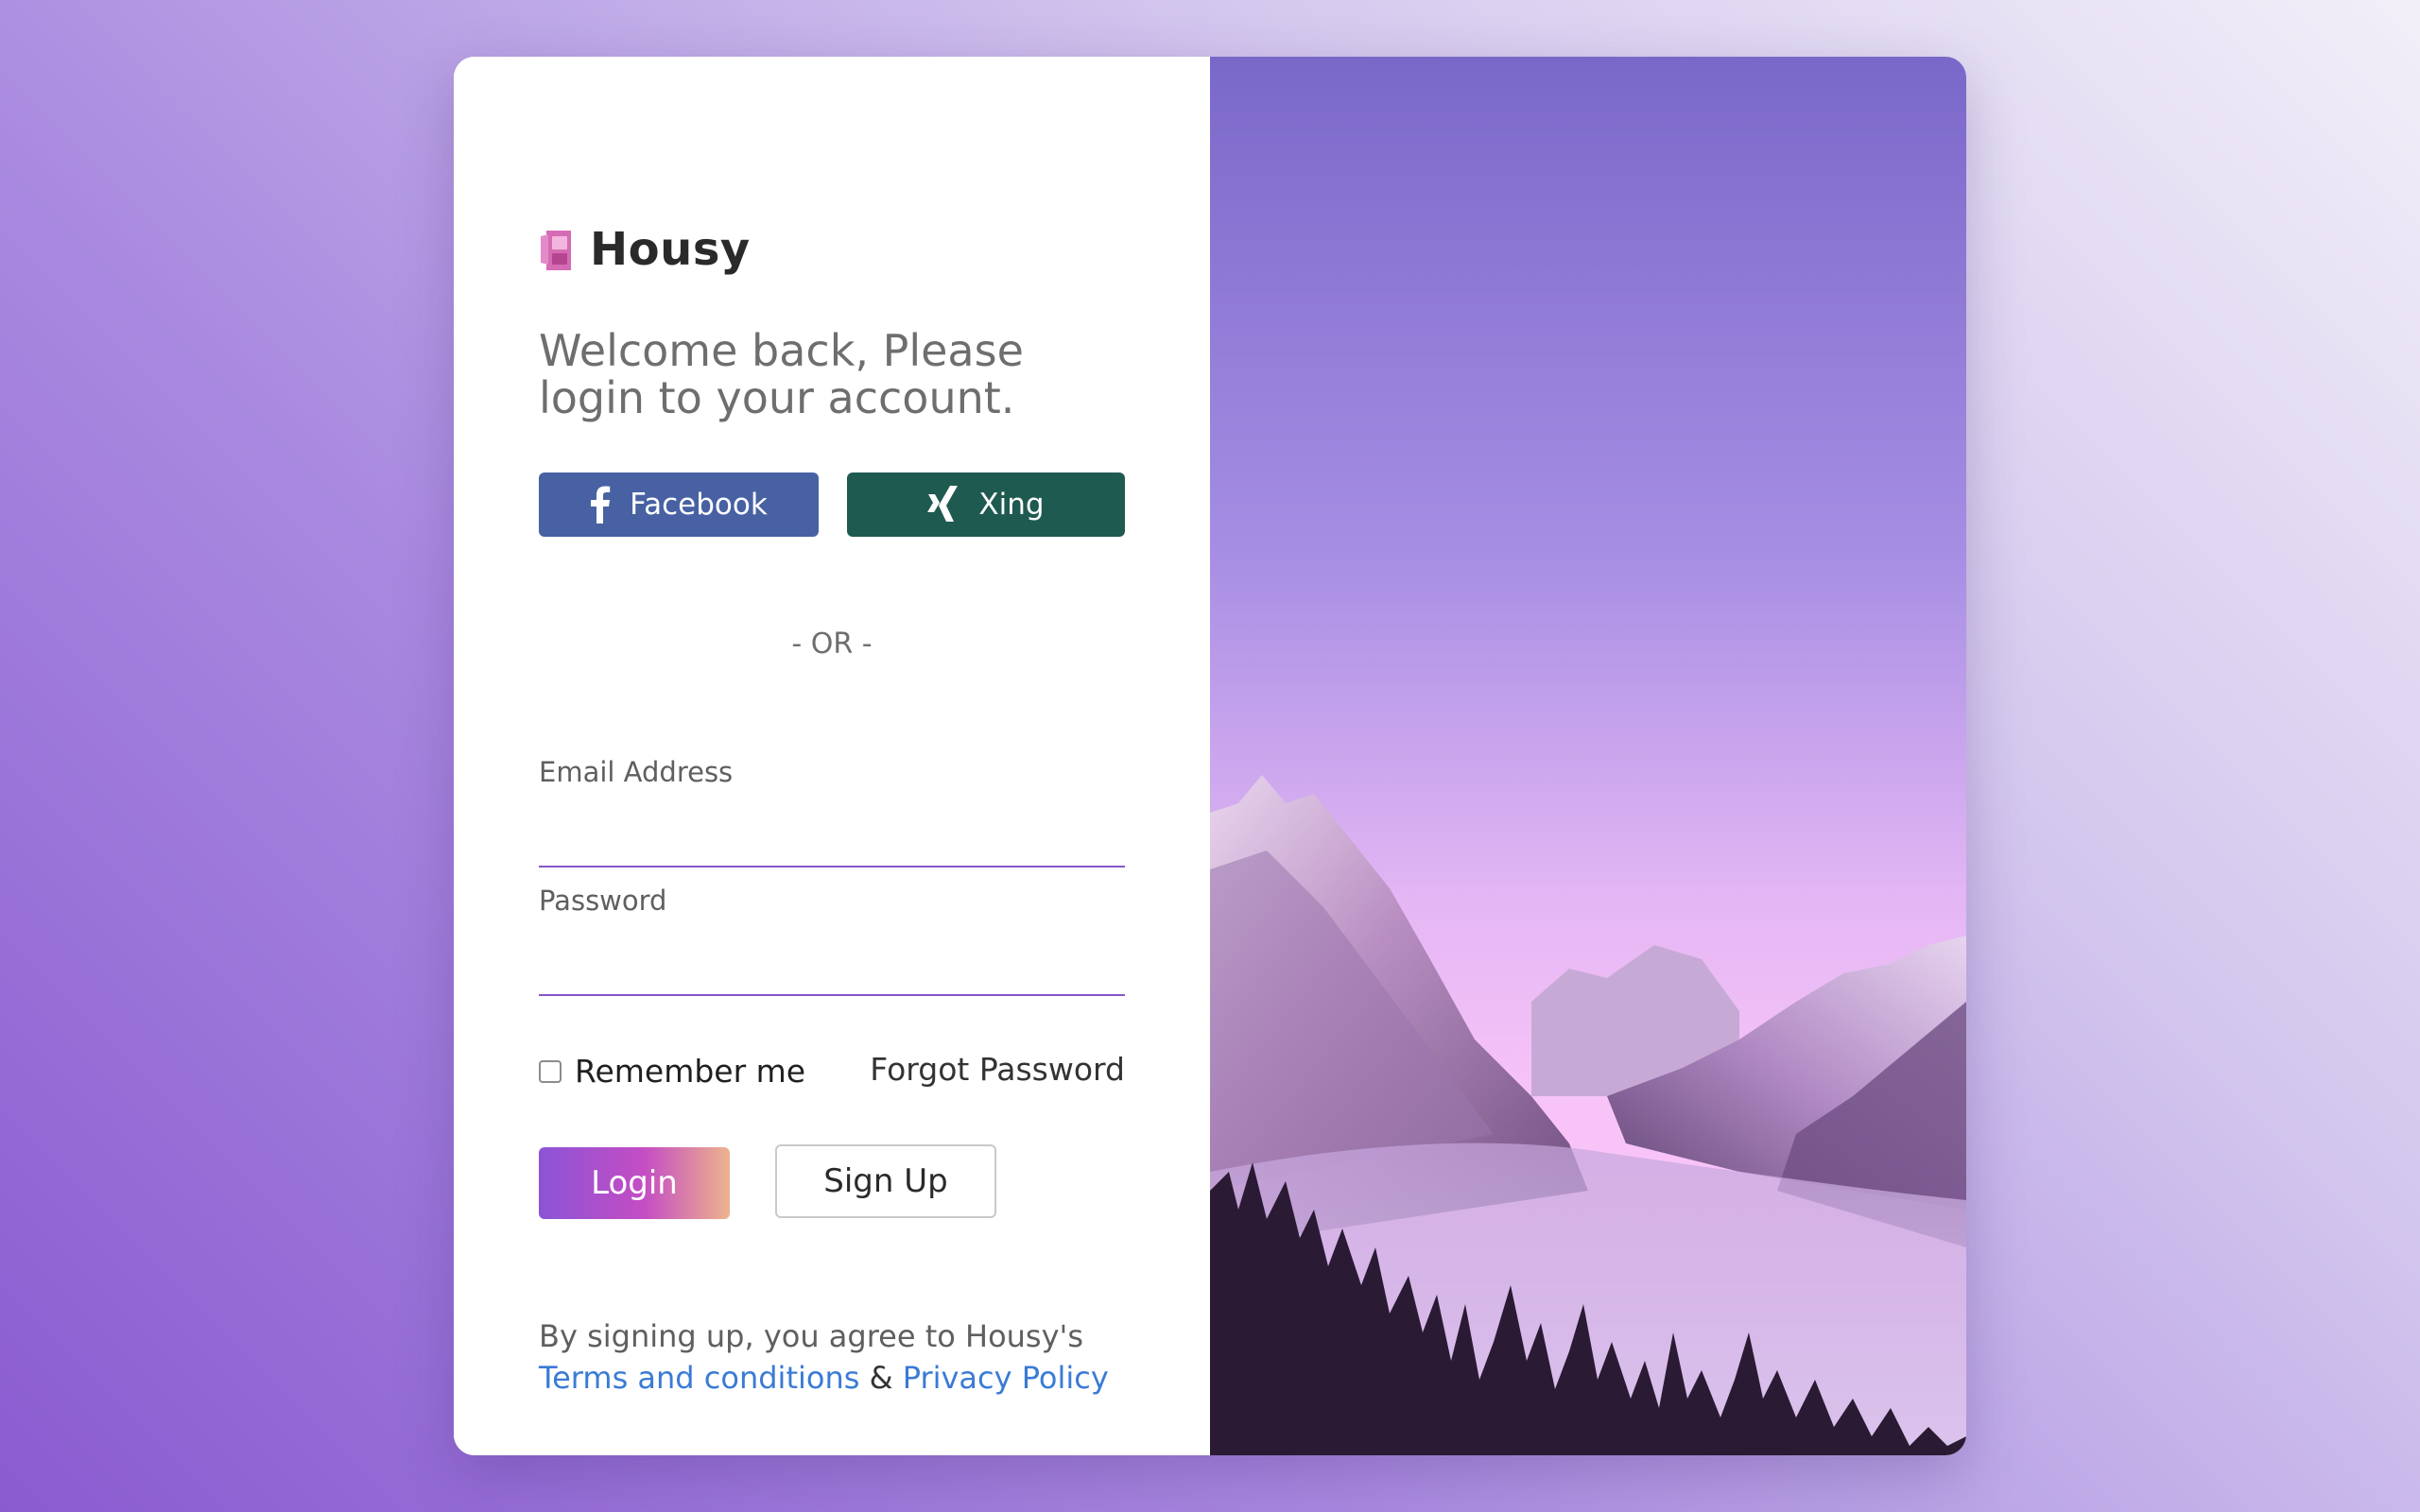  I want to click on brand-name: Housy, so click(671, 249).